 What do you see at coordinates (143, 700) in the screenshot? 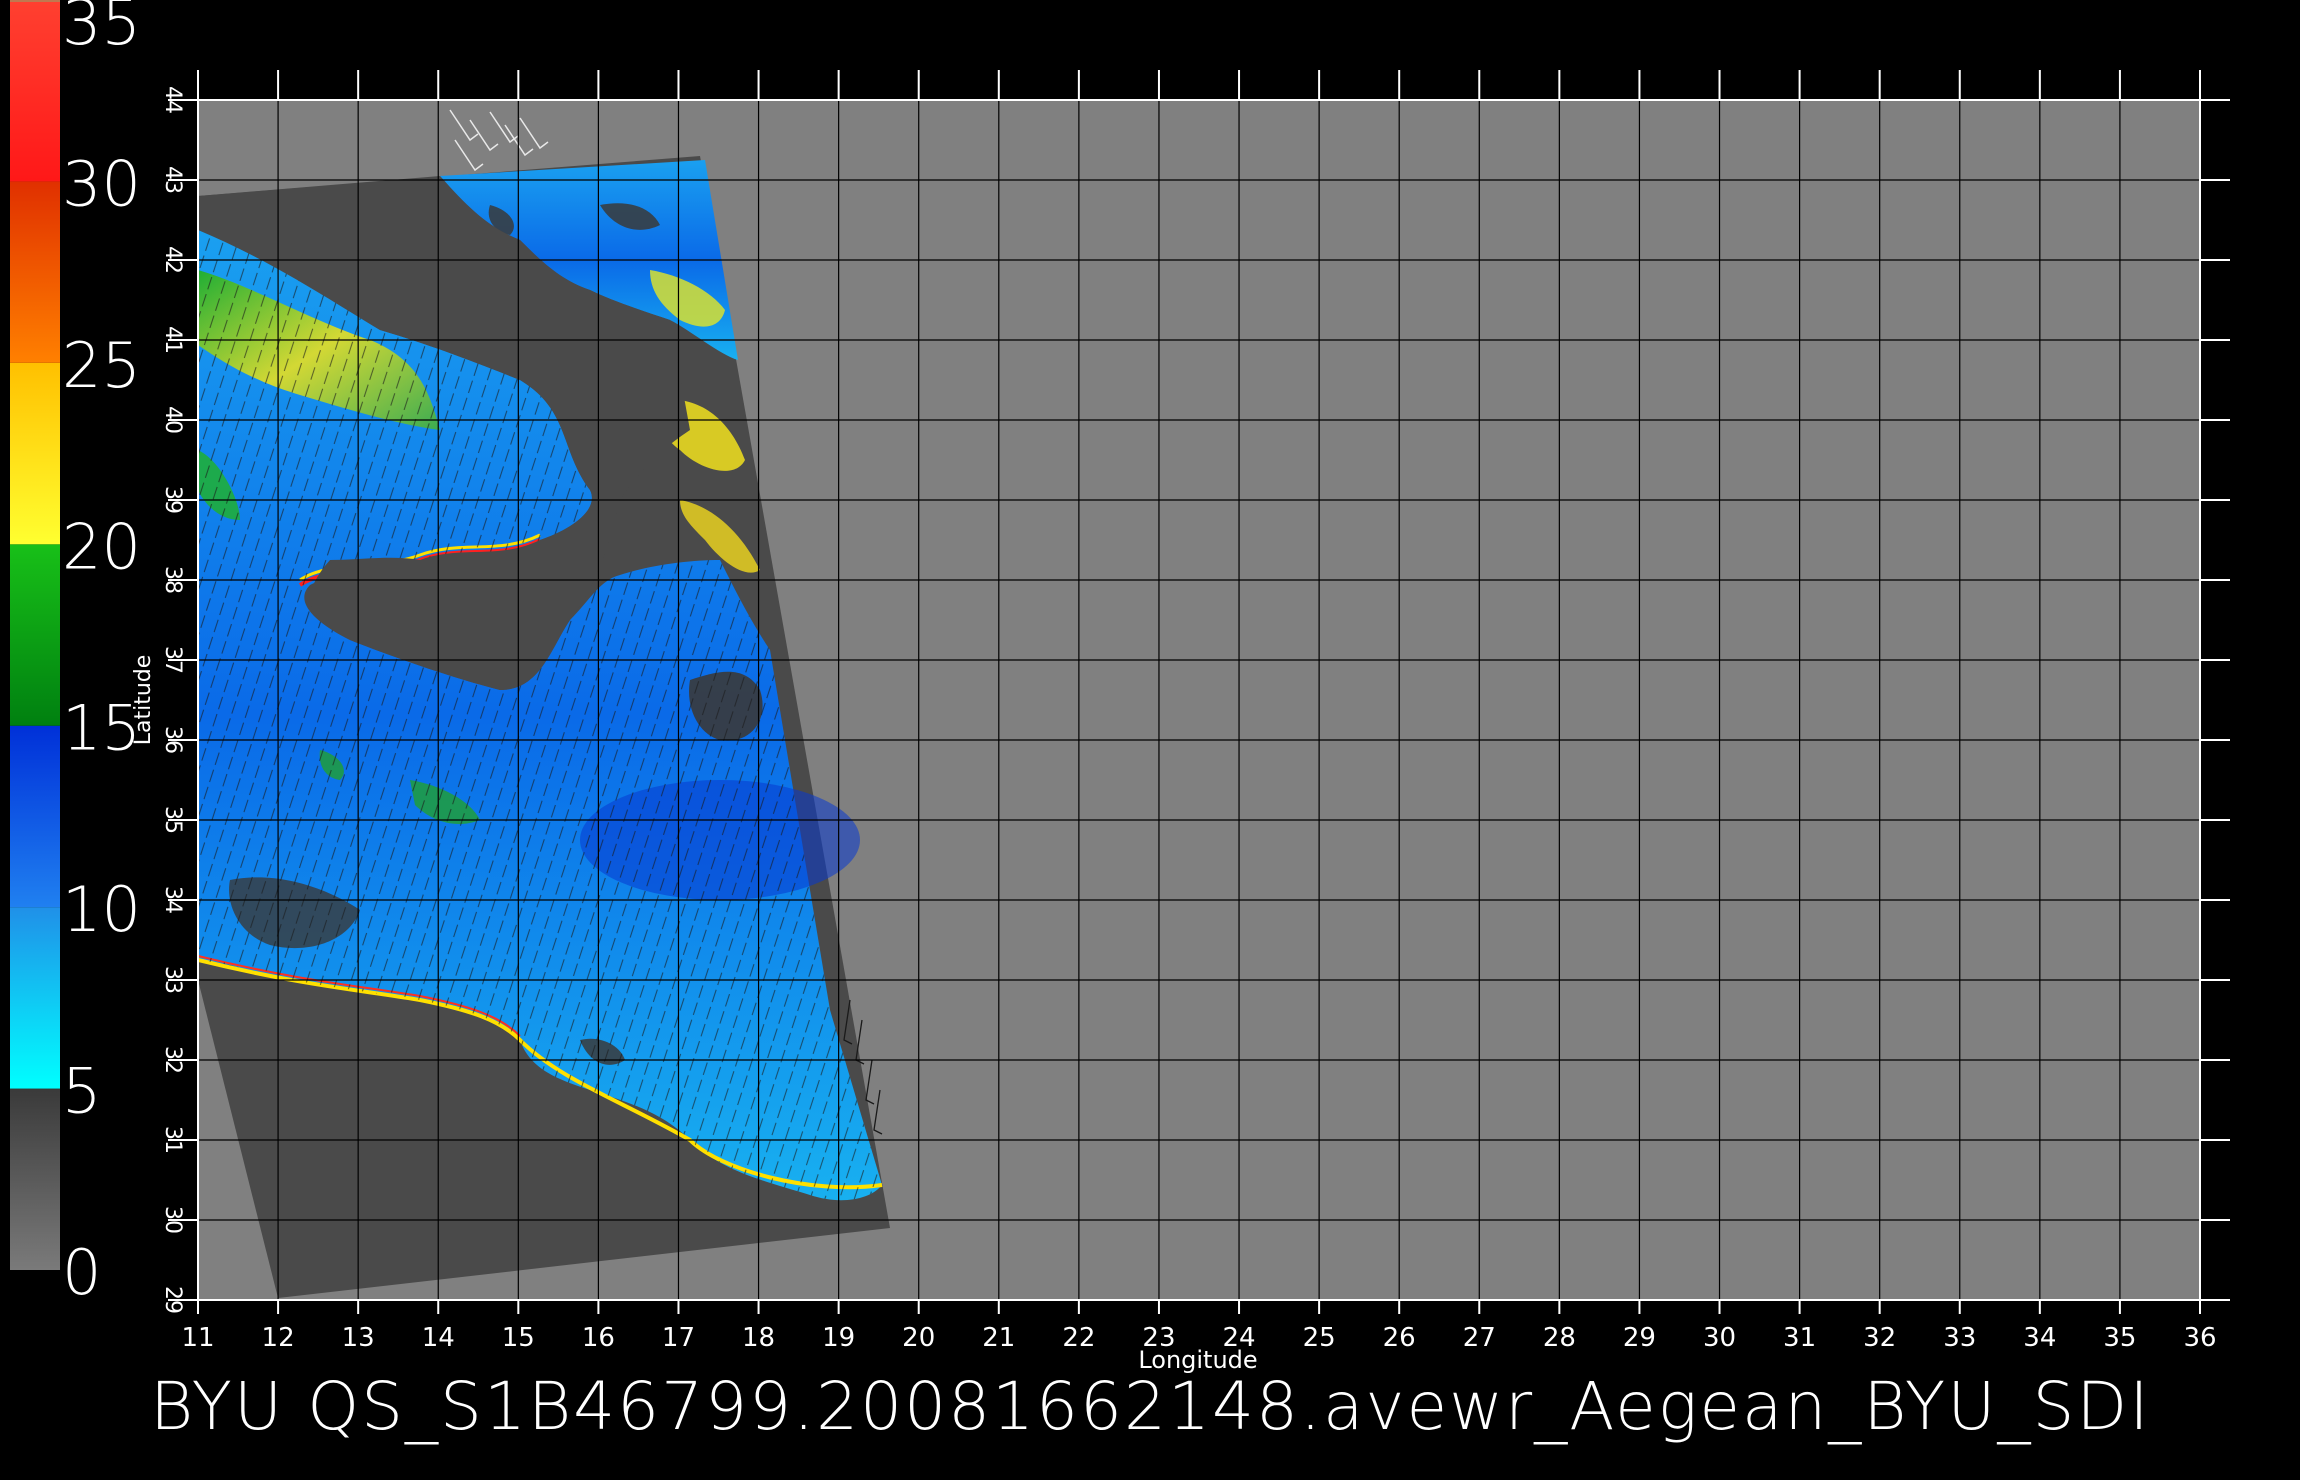
I see `y-axis-label: Latitude` at bounding box center [143, 700].